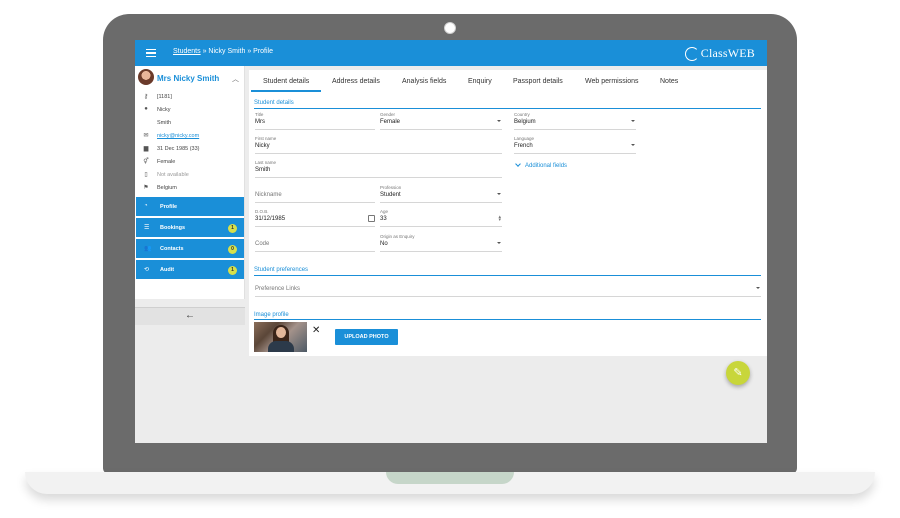 Image resolution: width=900 pixels, height=518 pixels. What do you see at coordinates (315, 218) in the screenshot?
I see `dob-field: D.O.B. 31/12/1985` at bounding box center [315, 218].